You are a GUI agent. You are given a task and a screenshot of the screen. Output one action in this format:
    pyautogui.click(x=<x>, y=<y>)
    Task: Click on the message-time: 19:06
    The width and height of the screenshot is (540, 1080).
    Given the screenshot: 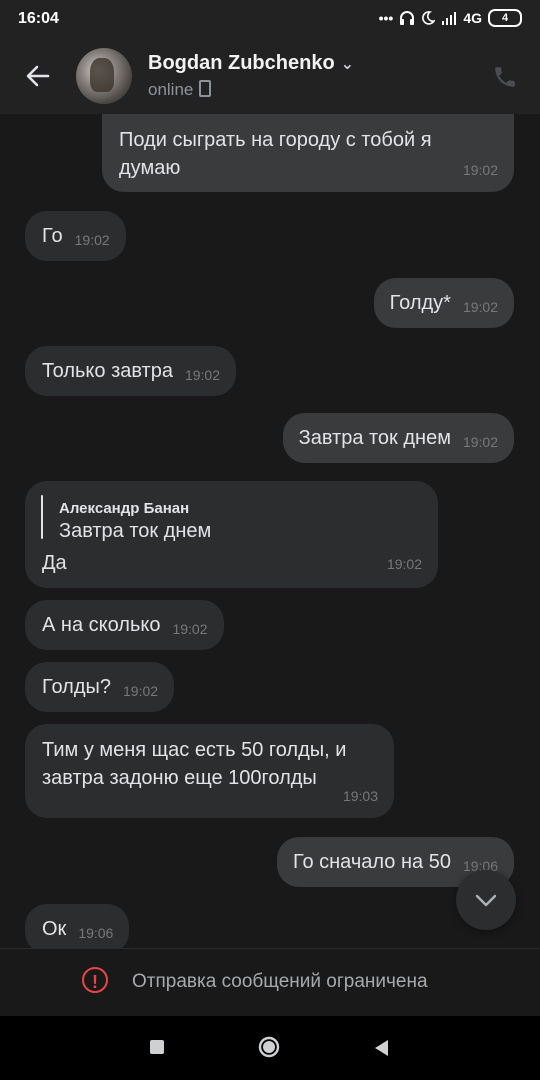 What is the action you would take?
    pyautogui.click(x=96, y=933)
    